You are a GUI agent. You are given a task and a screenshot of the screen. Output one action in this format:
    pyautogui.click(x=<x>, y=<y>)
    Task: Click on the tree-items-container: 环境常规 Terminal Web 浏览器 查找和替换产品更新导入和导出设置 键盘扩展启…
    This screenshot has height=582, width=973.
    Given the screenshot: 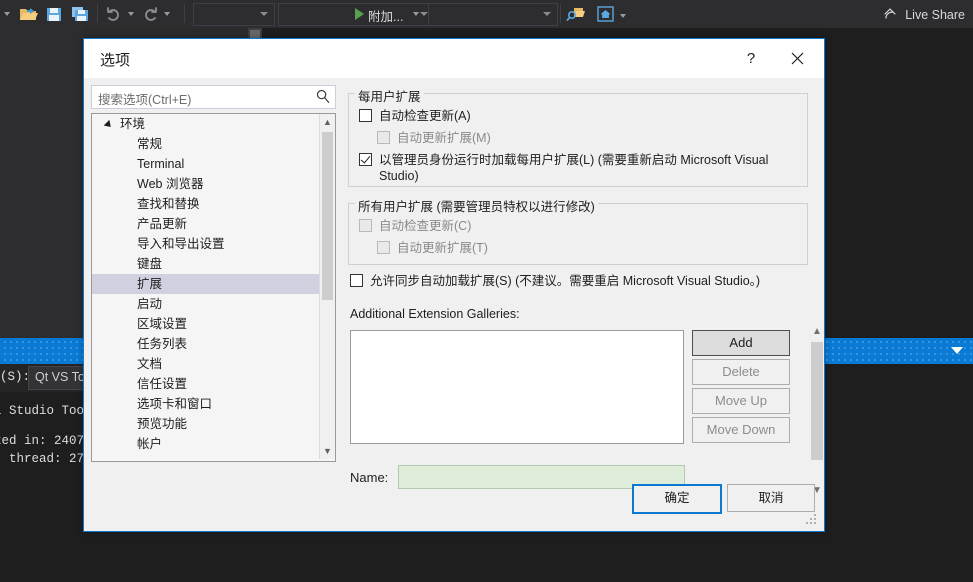 What is the action you would take?
    pyautogui.click(x=205, y=284)
    